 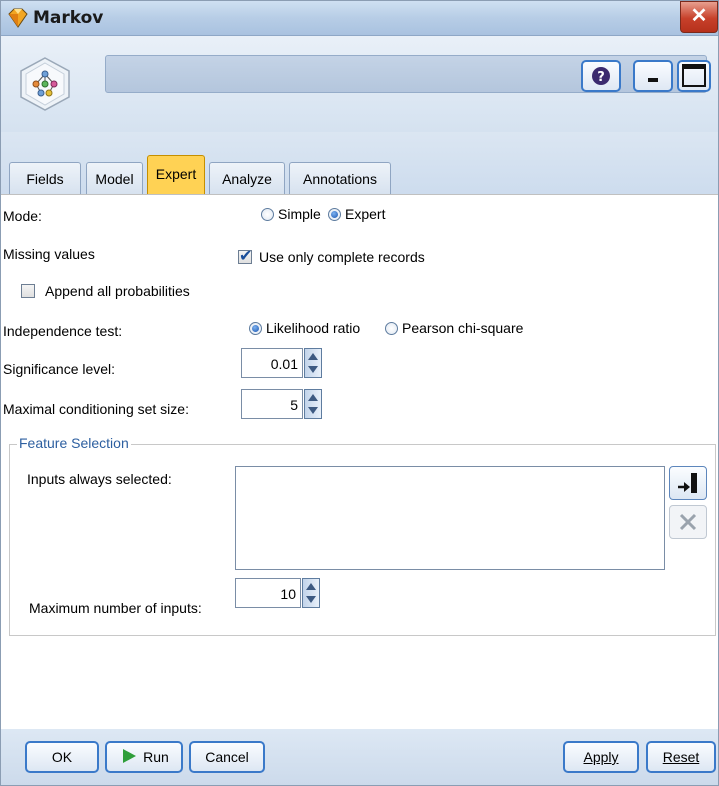 I want to click on bayes-network-node-icon, so click(x=45, y=84).